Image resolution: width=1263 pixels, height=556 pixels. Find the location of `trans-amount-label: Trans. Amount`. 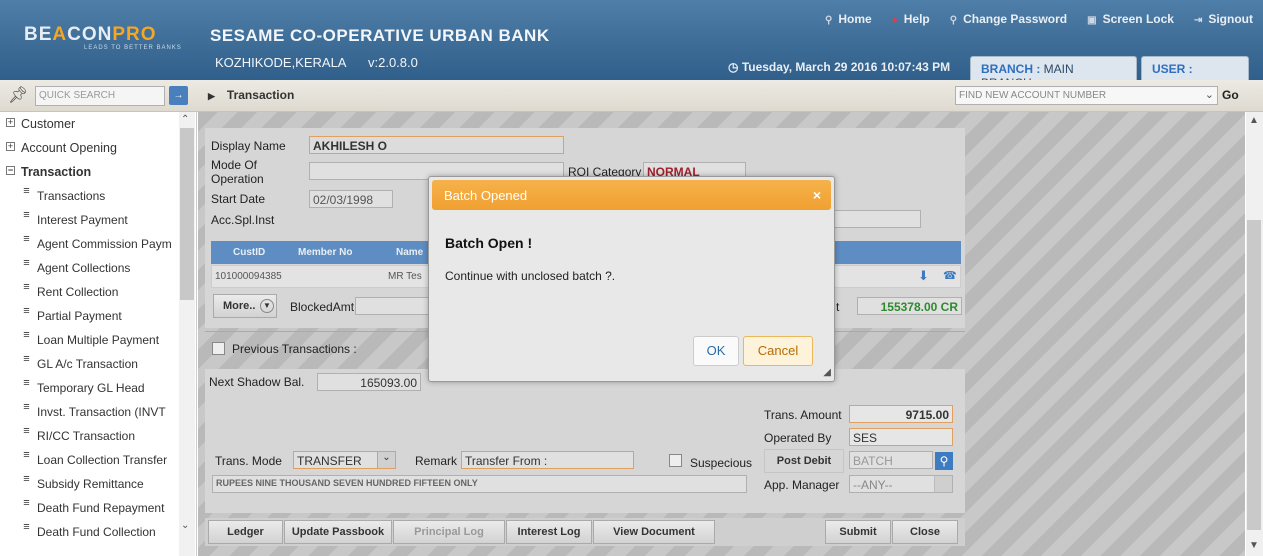

trans-amount-label: Trans. Amount is located at coordinates (803, 415).